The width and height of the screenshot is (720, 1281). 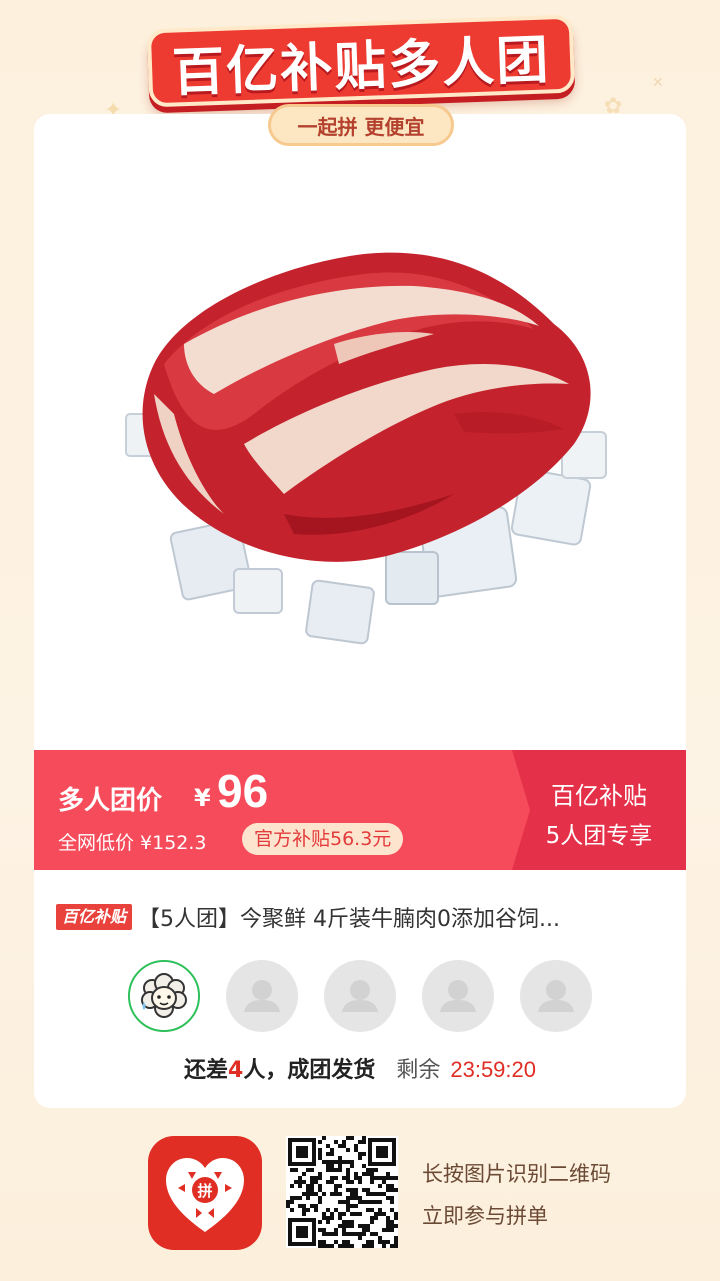 I want to click on currency-symbol: ¥, so click(x=202, y=798).